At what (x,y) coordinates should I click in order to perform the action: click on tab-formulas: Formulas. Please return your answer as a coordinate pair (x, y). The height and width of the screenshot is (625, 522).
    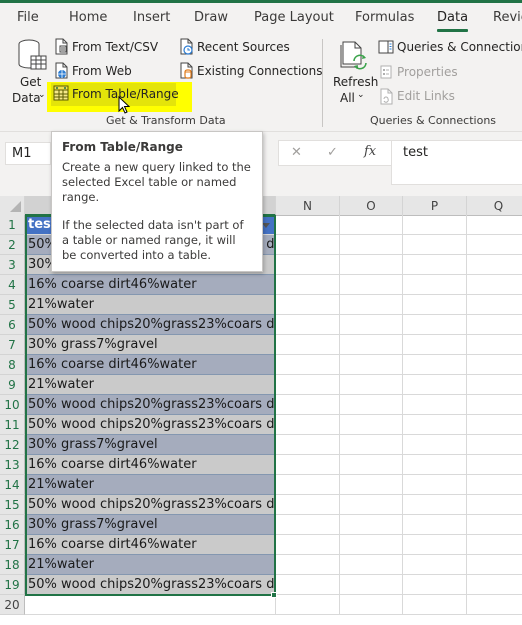
    Looking at the image, I should click on (384, 17).